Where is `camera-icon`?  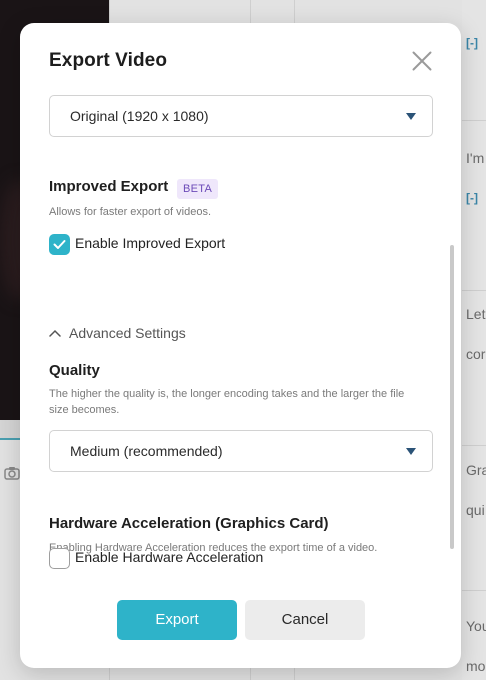
camera-icon is located at coordinates (12, 473).